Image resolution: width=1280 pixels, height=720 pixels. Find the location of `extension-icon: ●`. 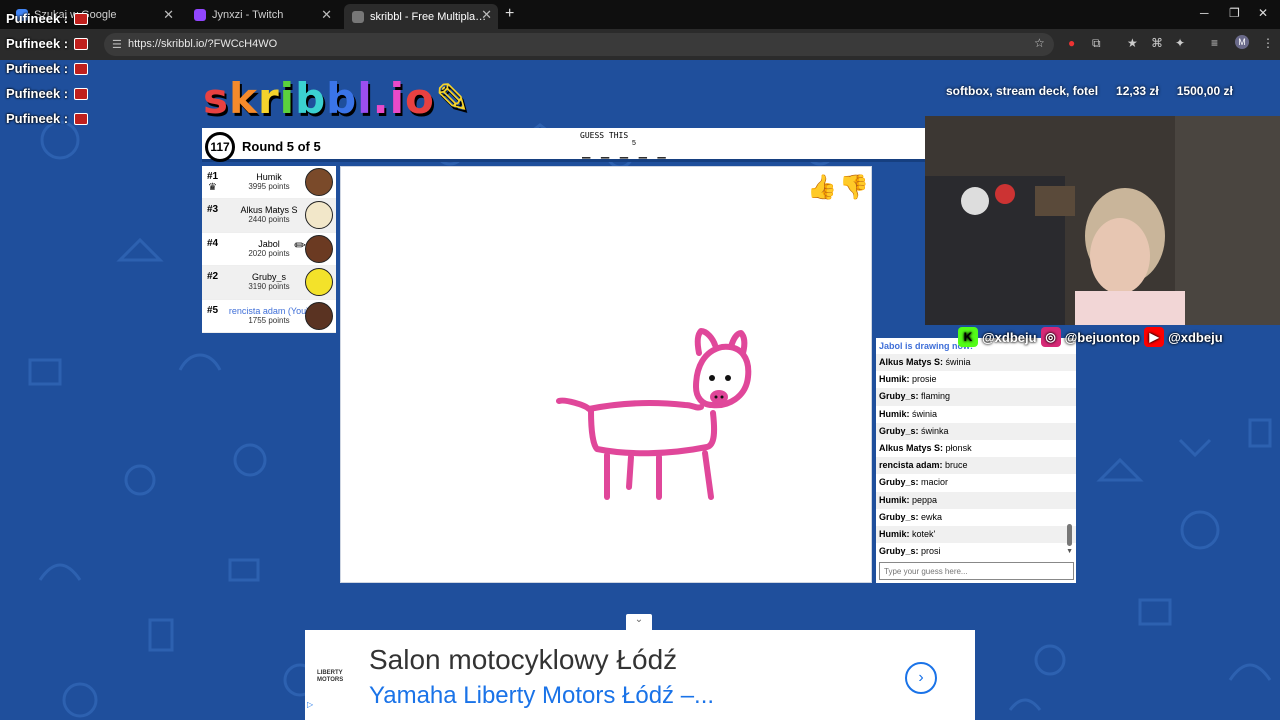

extension-icon: ● is located at coordinates (1071, 43).